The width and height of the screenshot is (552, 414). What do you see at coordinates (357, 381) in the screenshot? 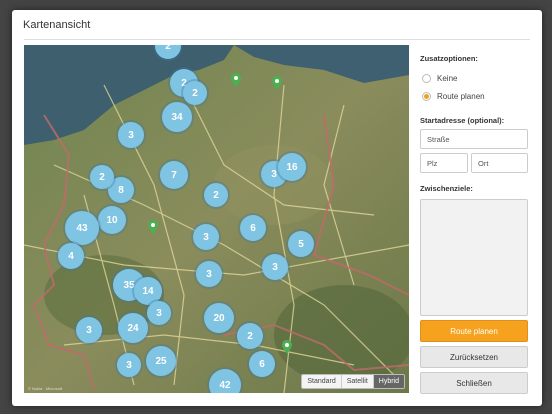
I see `map-type-satellite: Satellit` at bounding box center [357, 381].